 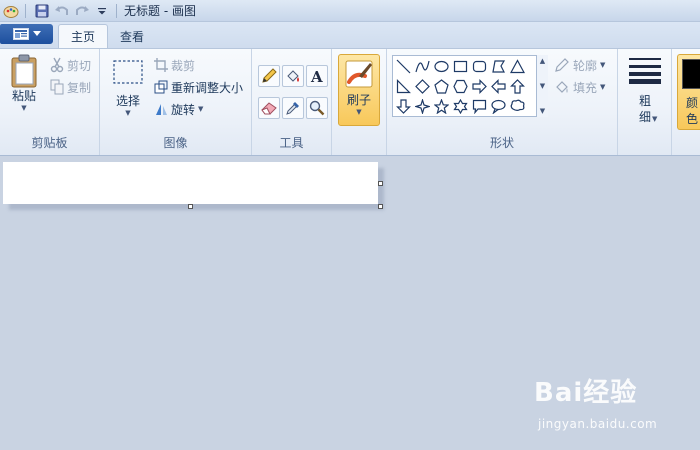 I want to click on paint-bucket-icon, so click(x=293, y=76).